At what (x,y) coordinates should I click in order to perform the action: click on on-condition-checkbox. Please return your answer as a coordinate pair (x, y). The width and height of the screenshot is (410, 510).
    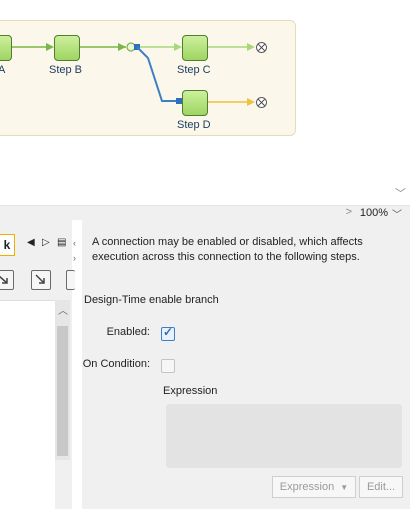
    Looking at the image, I should click on (168, 366).